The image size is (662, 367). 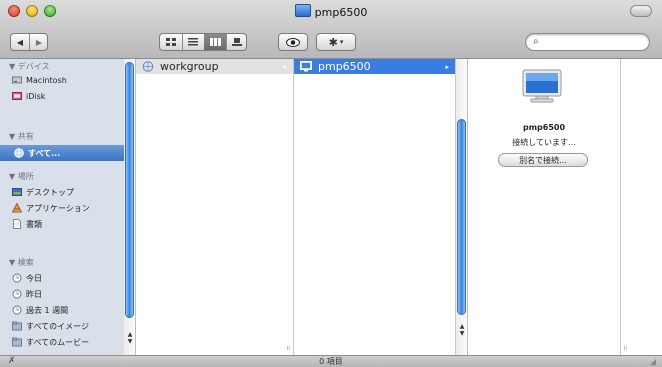 I want to click on sidebar-item-applications: アプリケーション, so click(x=67, y=208).